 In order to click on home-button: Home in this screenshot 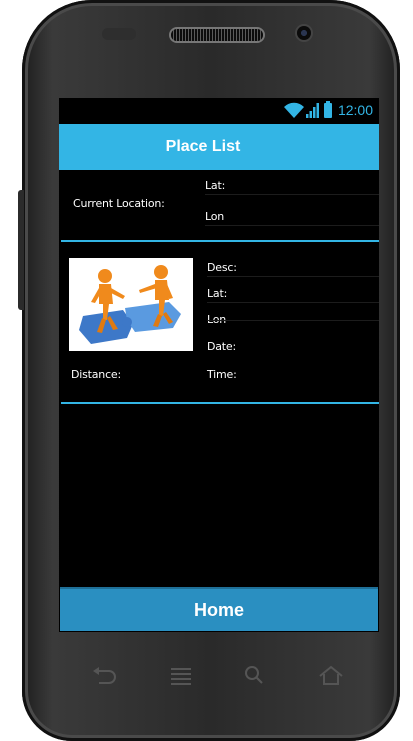, I will do `click(219, 609)`.